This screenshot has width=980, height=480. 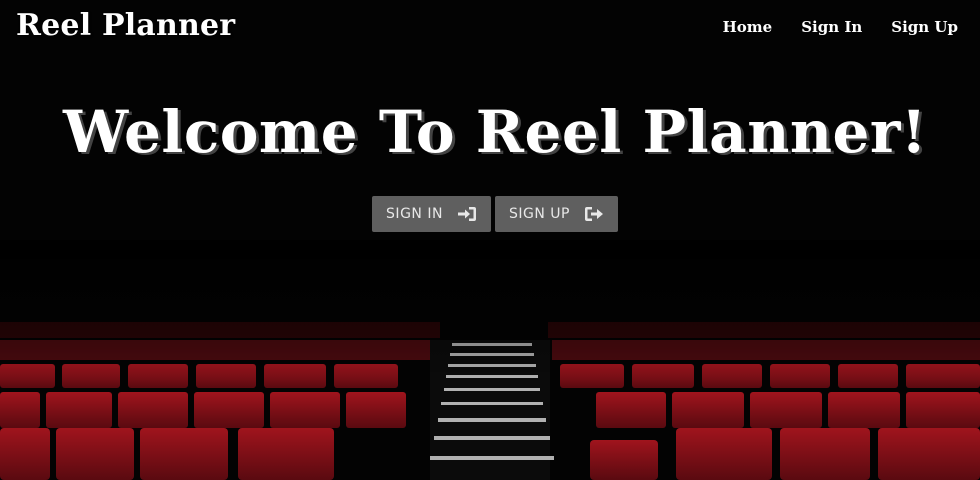 What do you see at coordinates (831, 27) in the screenshot?
I see `nav-link-sign-in: Sign In` at bounding box center [831, 27].